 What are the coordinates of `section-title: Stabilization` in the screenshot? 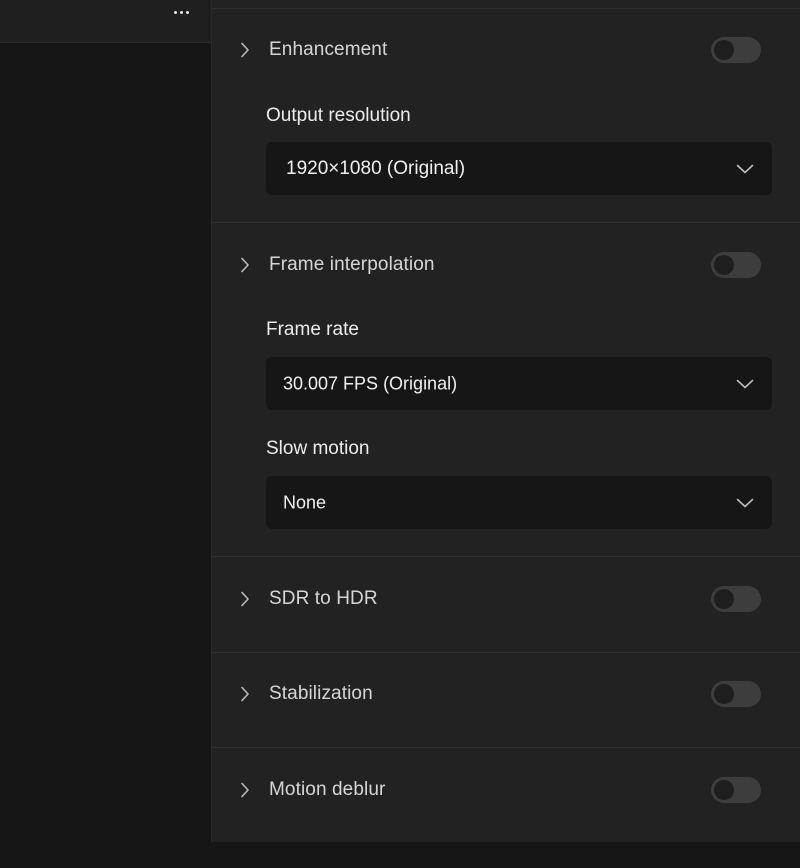 It's located at (321, 693).